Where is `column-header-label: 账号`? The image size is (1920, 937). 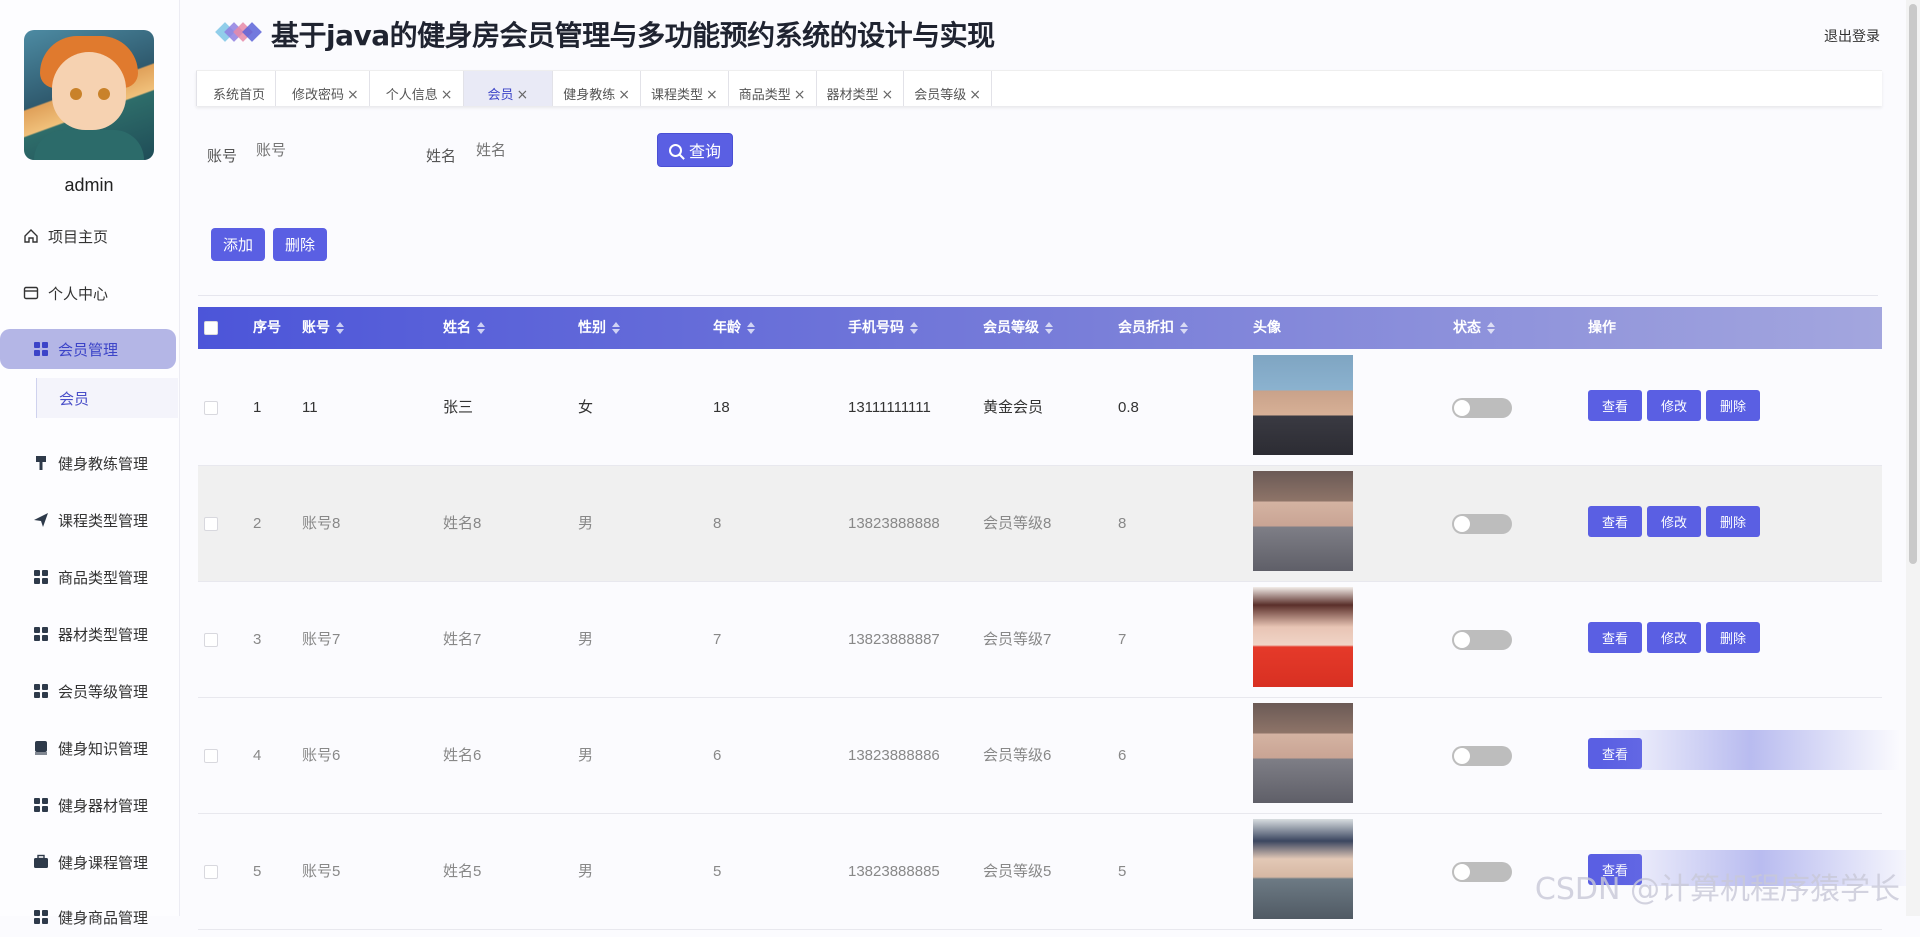 column-header-label: 账号 is located at coordinates (316, 328).